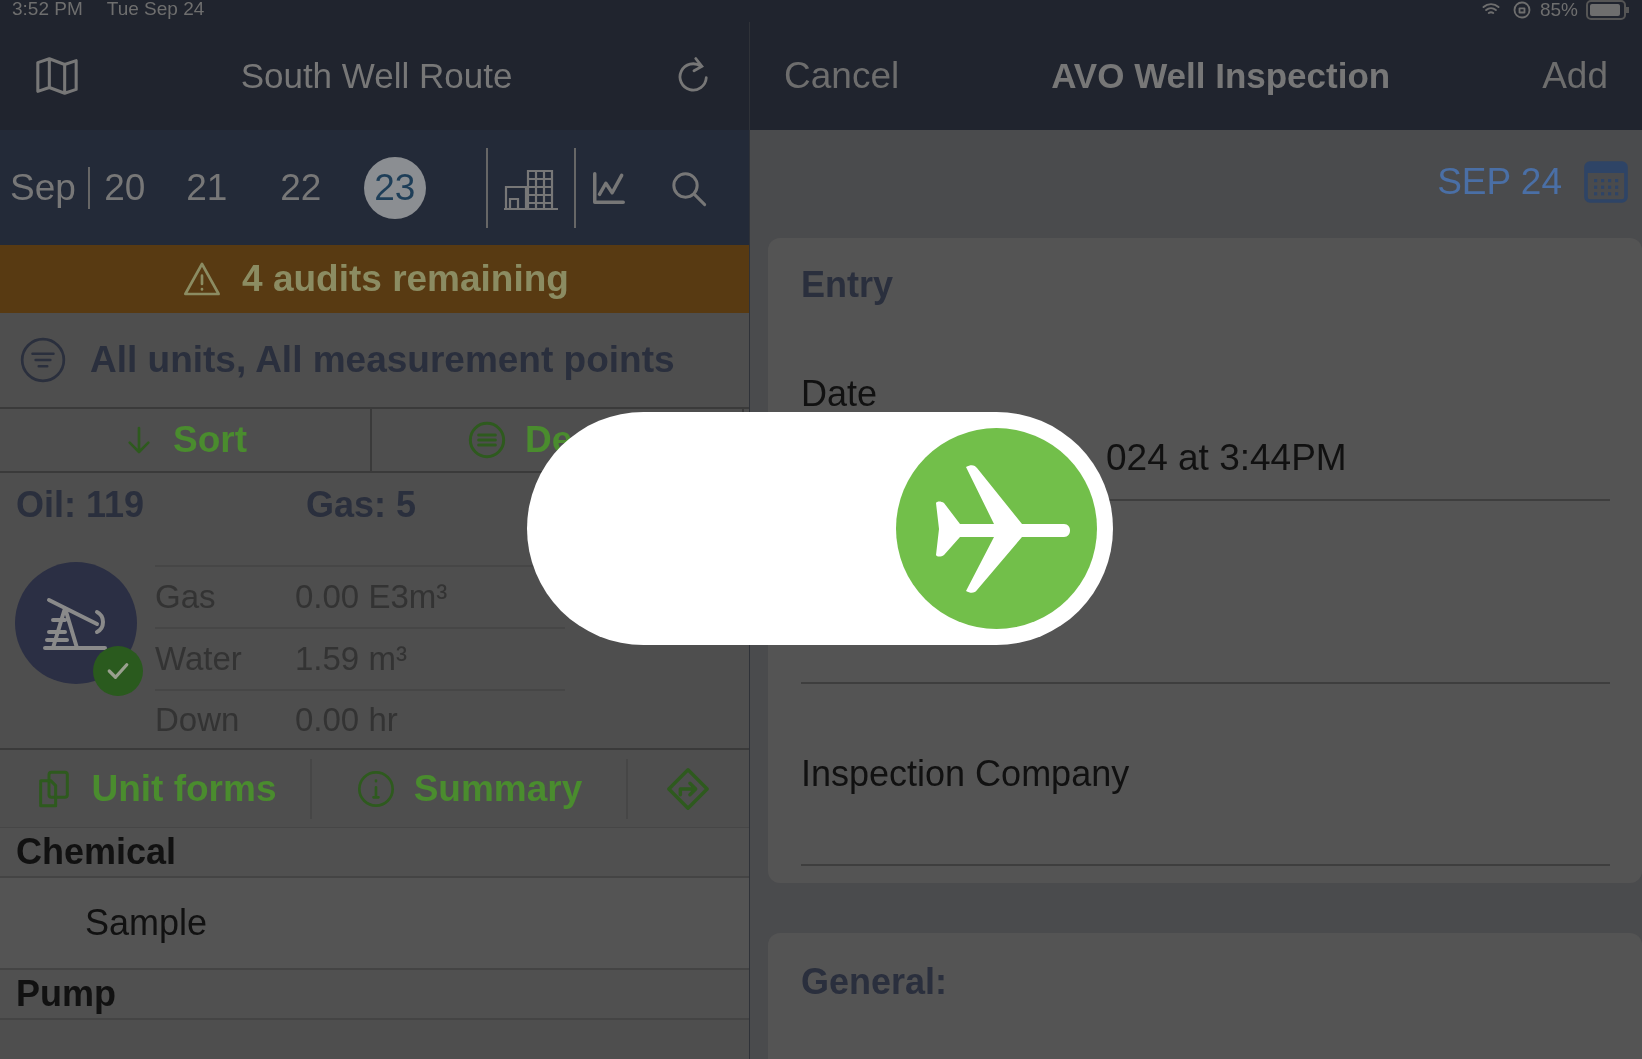 This screenshot has width=1642, height=1059. Describe the element at coordinates (96, 852) in the screenshot. I see `section-header: Chemical` at that location.